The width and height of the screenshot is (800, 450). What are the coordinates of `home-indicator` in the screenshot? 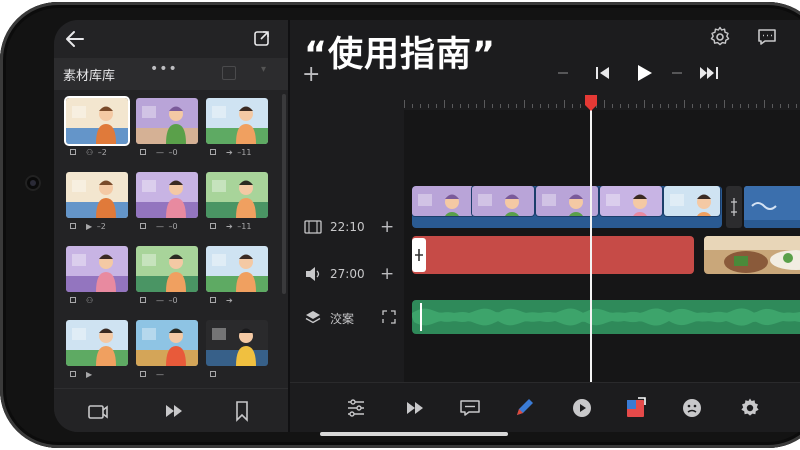 It's located at (414, 434).